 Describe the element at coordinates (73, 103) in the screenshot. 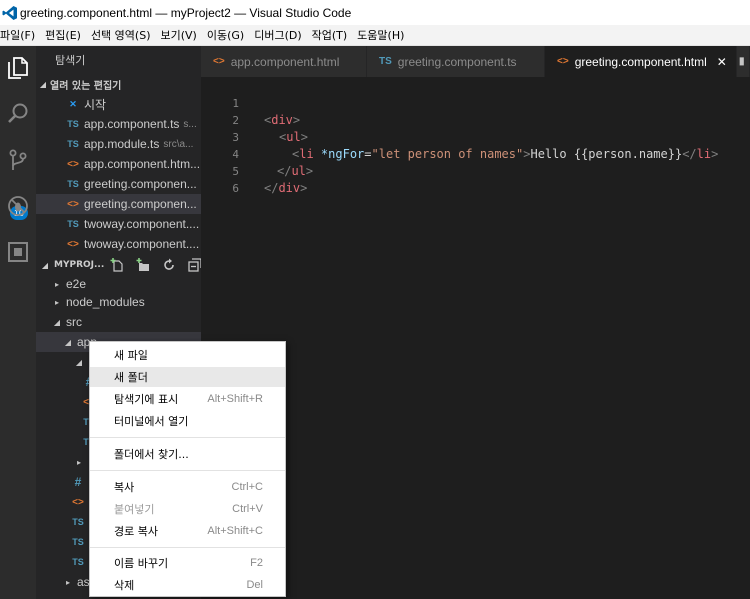

I see `vscode-file-icon: ✕` at that location.